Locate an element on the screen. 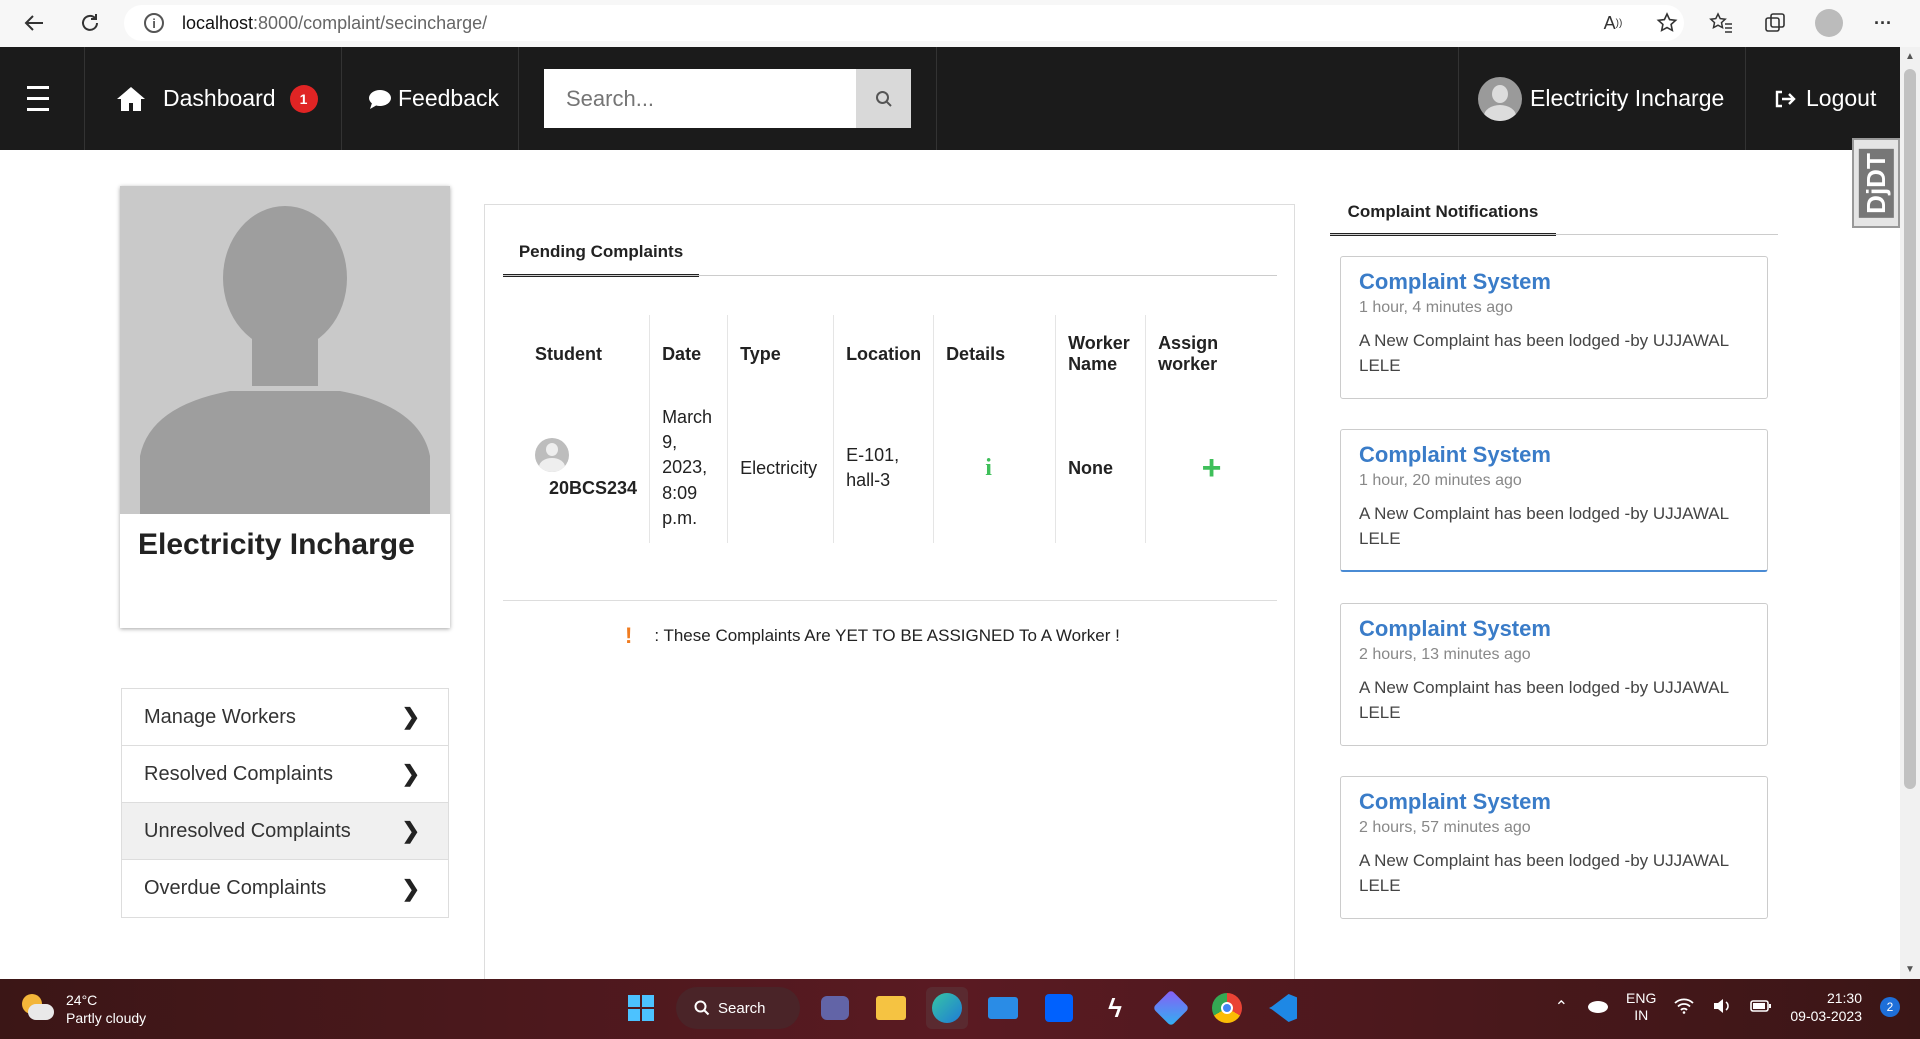  avatar is located at coordinates (1500, 98).